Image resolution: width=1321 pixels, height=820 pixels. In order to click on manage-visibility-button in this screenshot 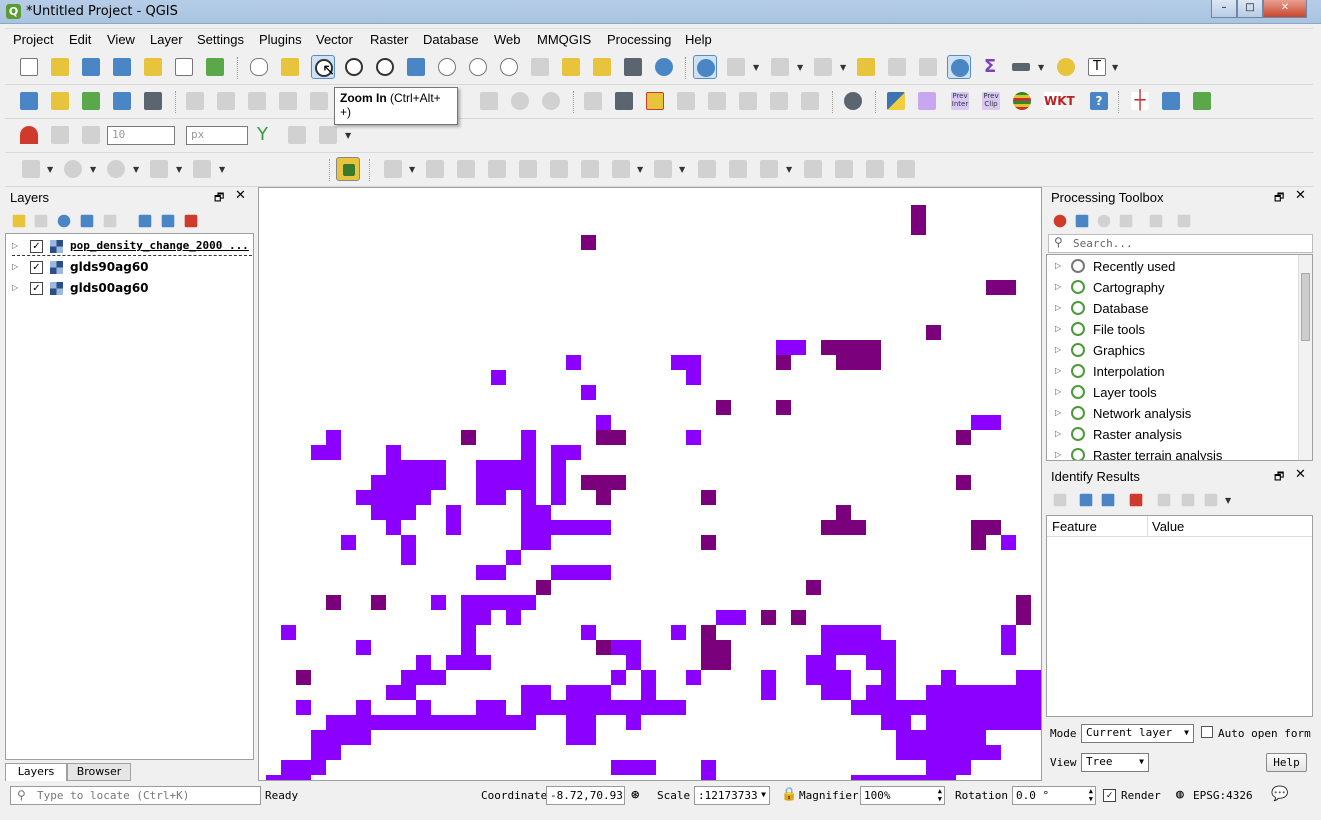, I will do `click(64, 221)`.